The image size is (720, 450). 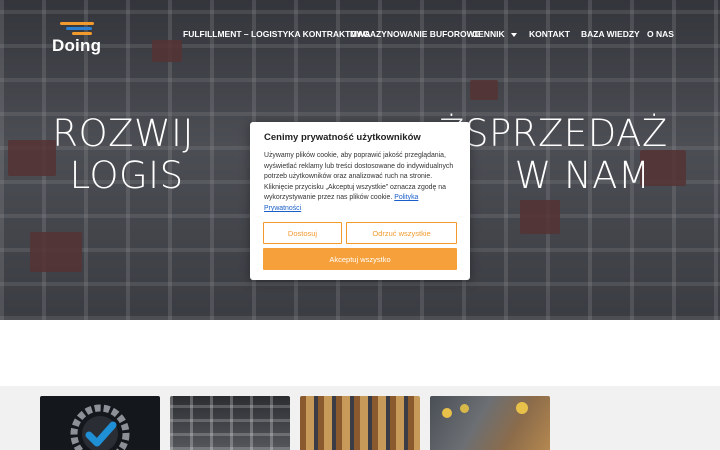 What do you see at coordinates (660, 34) in the screenshot?
I see `nav-item-o-nas: O NAS` at bounding box center [660, 34].